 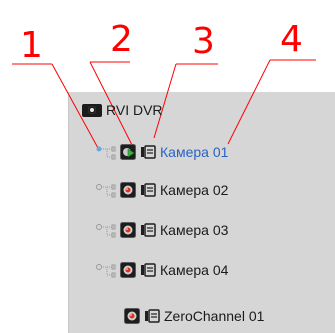 I want to click on annotation-label-3: 3, so click(x=203, y=41).